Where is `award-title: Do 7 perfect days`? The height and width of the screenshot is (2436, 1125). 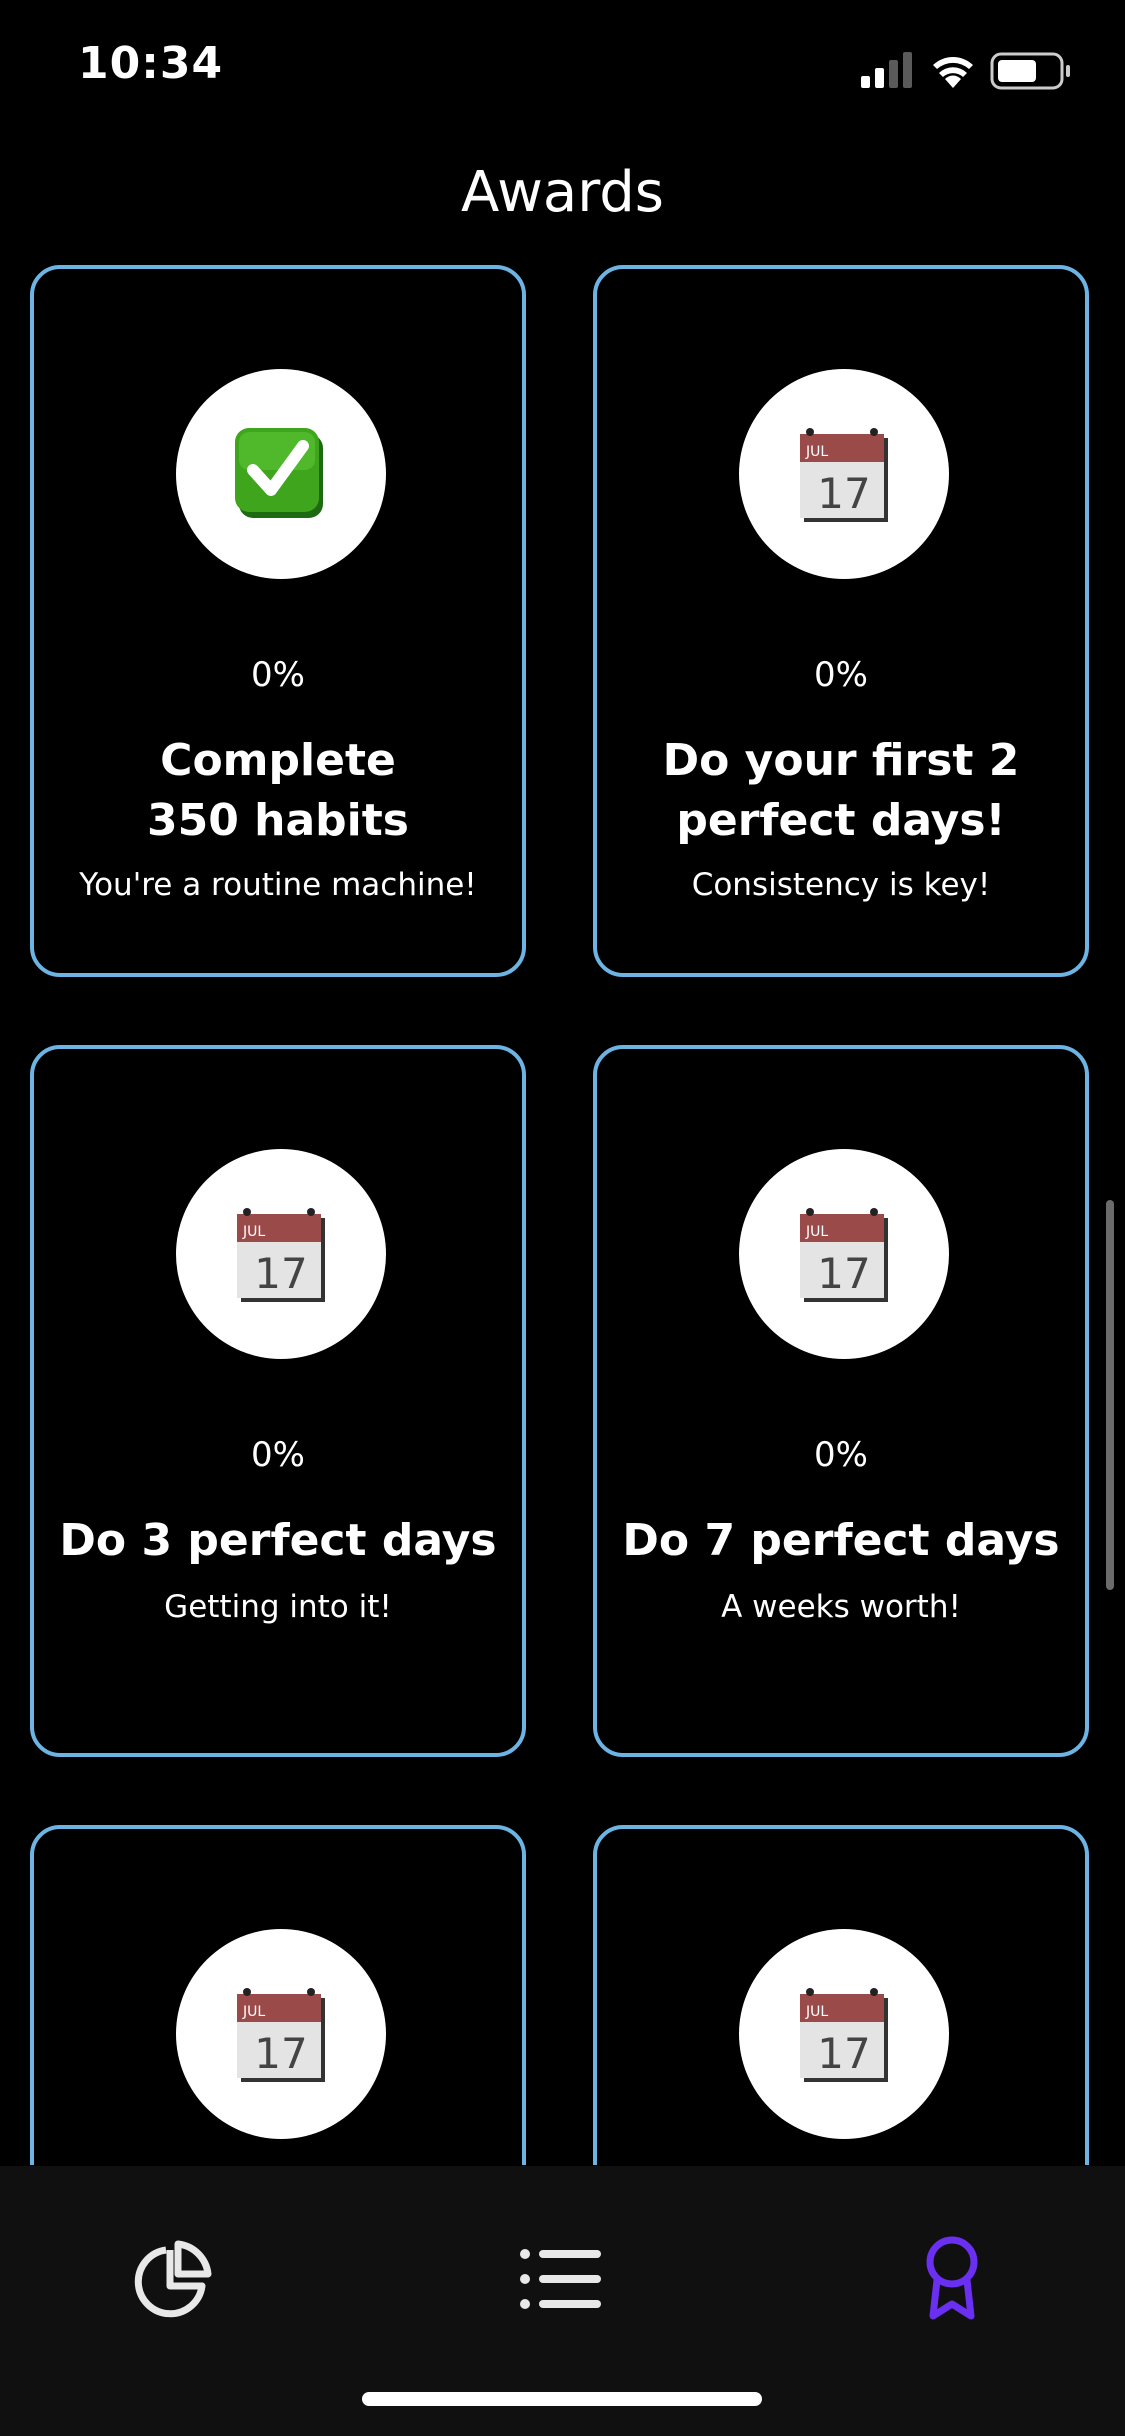
award-title: Do 7 perfect days is located at coordinates (841, 1540).